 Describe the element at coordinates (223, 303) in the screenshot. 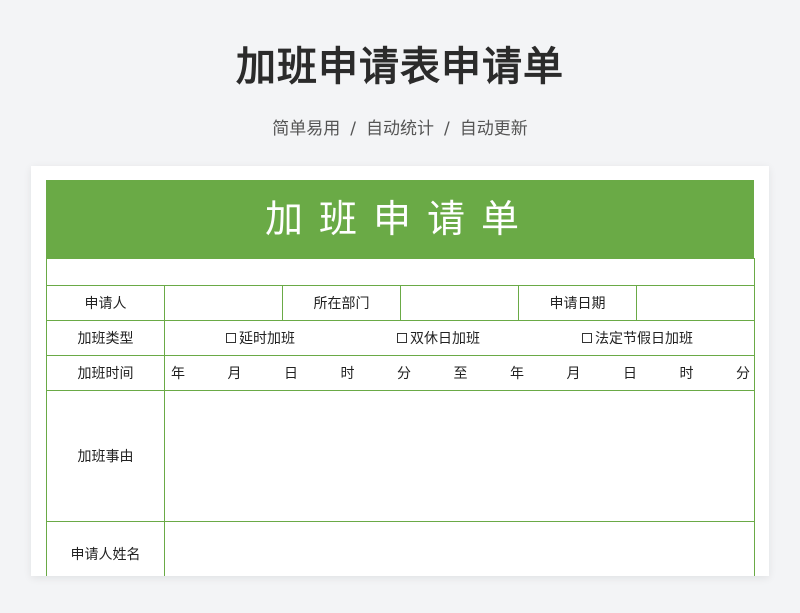

I see `applicant-field` at that location.